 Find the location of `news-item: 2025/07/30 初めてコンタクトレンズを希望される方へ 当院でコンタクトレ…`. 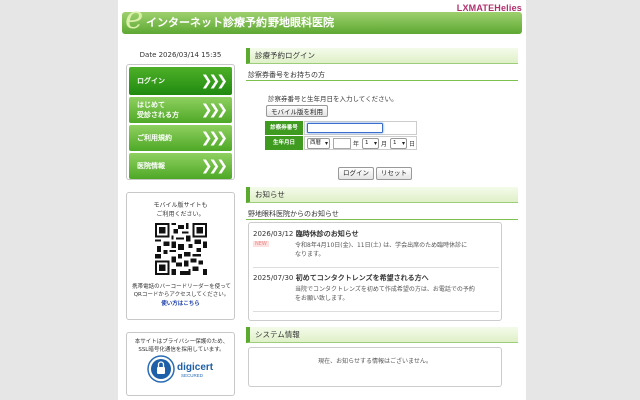

news-item: 2025/07/30 初めてコンタクトレンズを希望される方へ 当院でコンタクトレ… is located at coordinates (376, 288).